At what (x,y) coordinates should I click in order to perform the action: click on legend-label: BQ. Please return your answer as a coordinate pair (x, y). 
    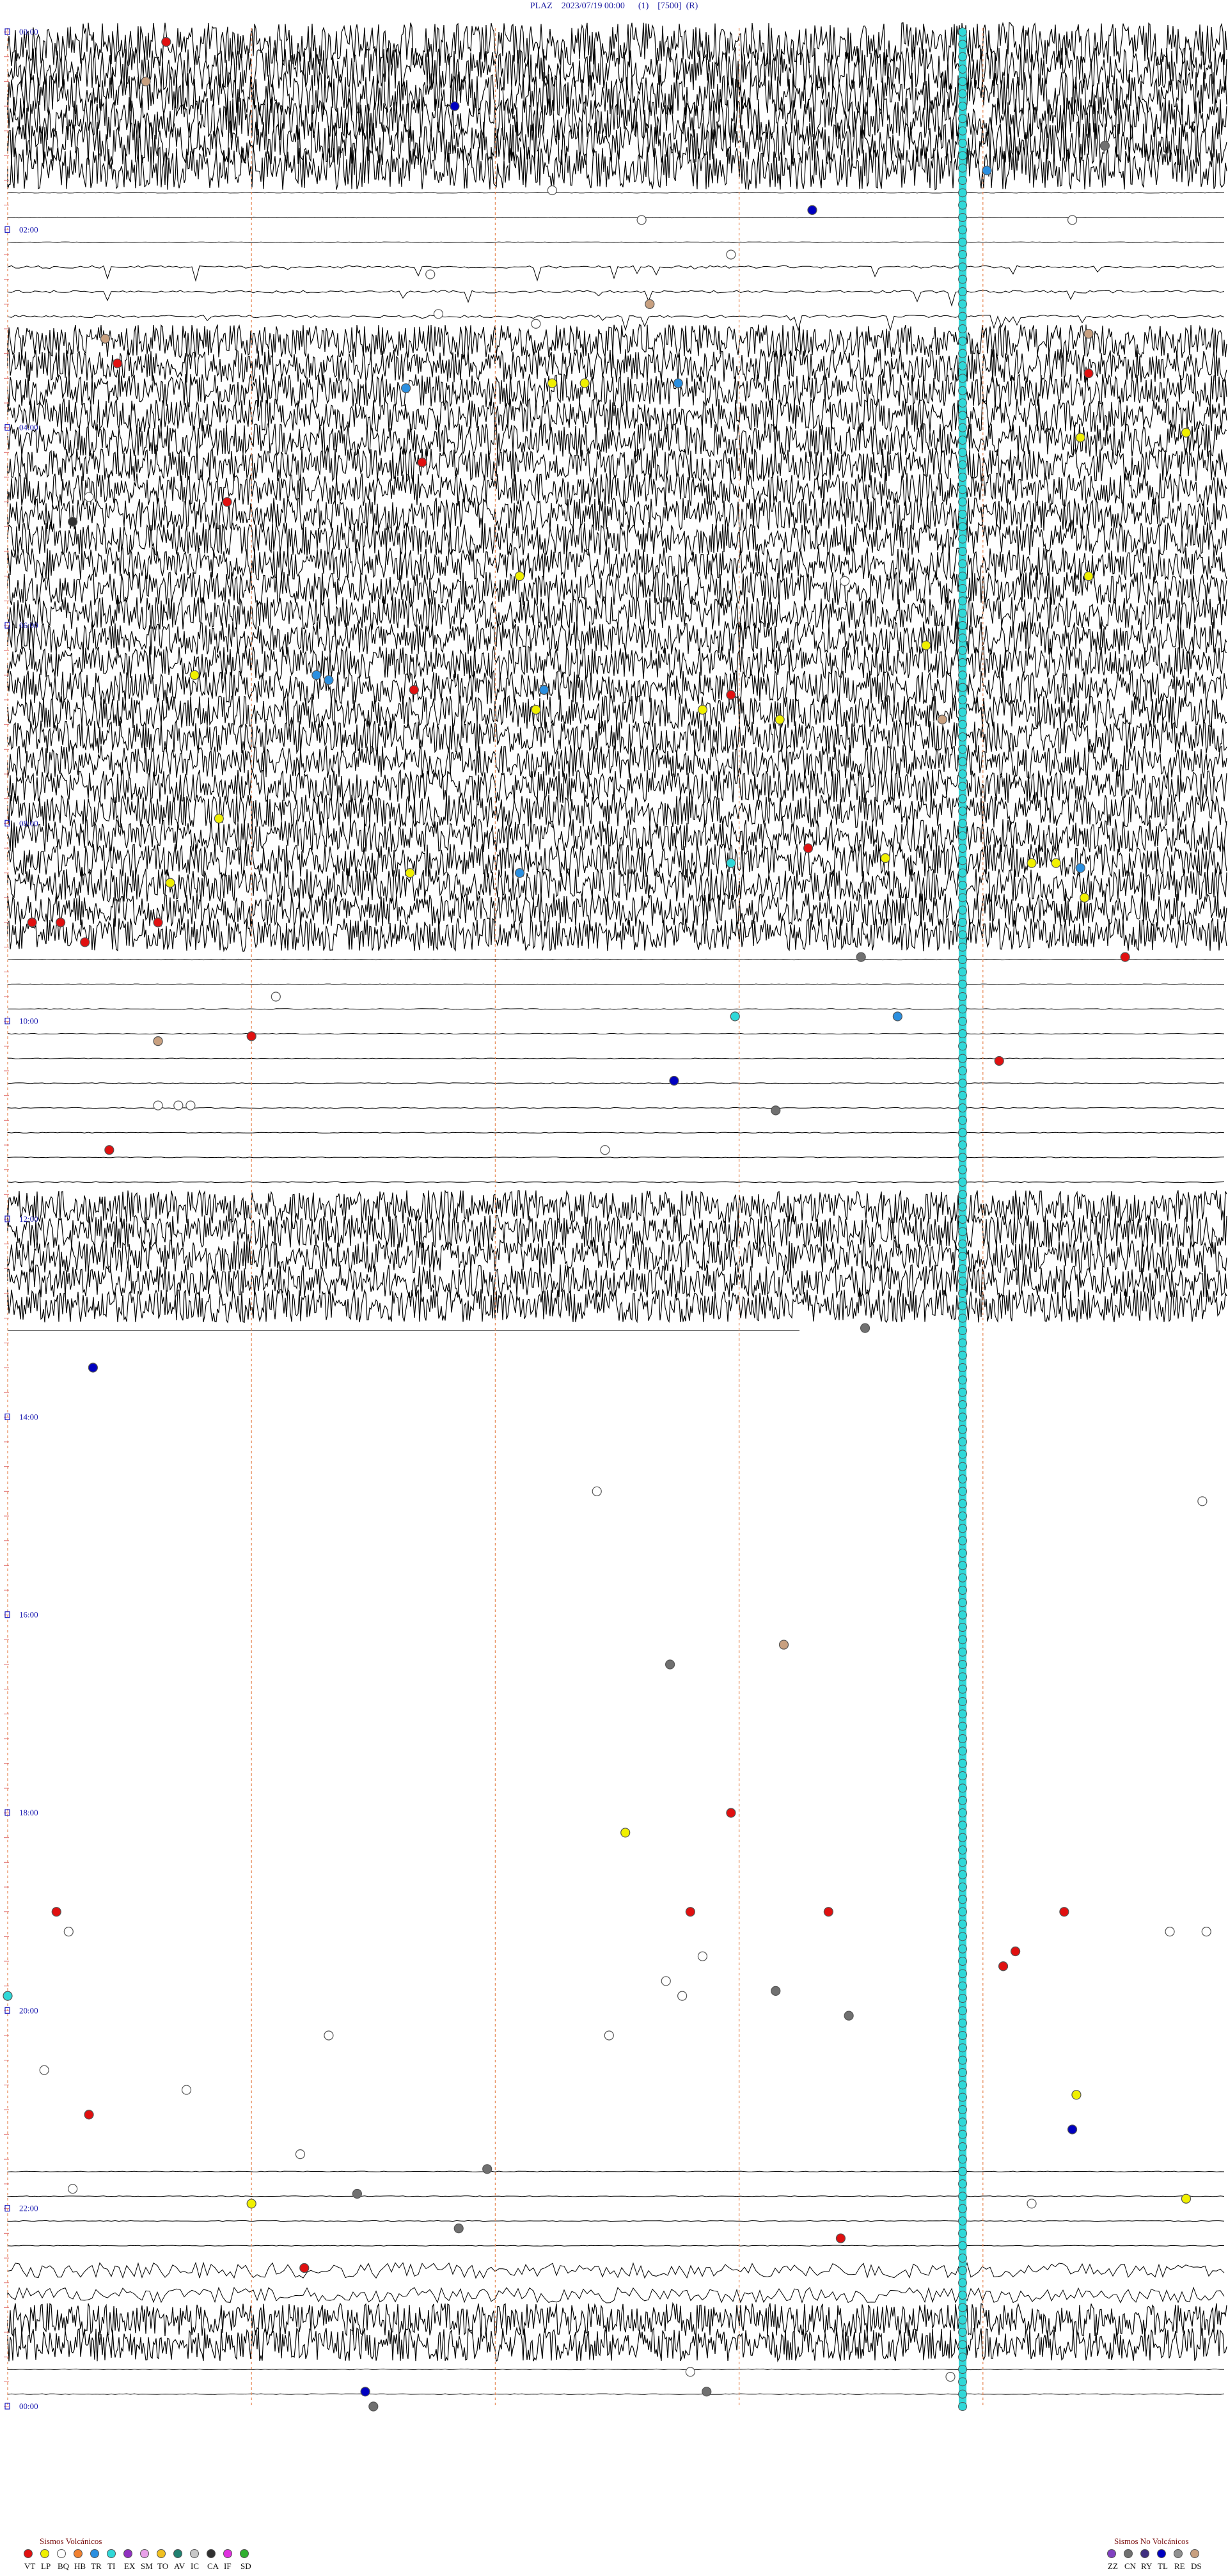
    Looking at the image, I should click on (64, 2566).